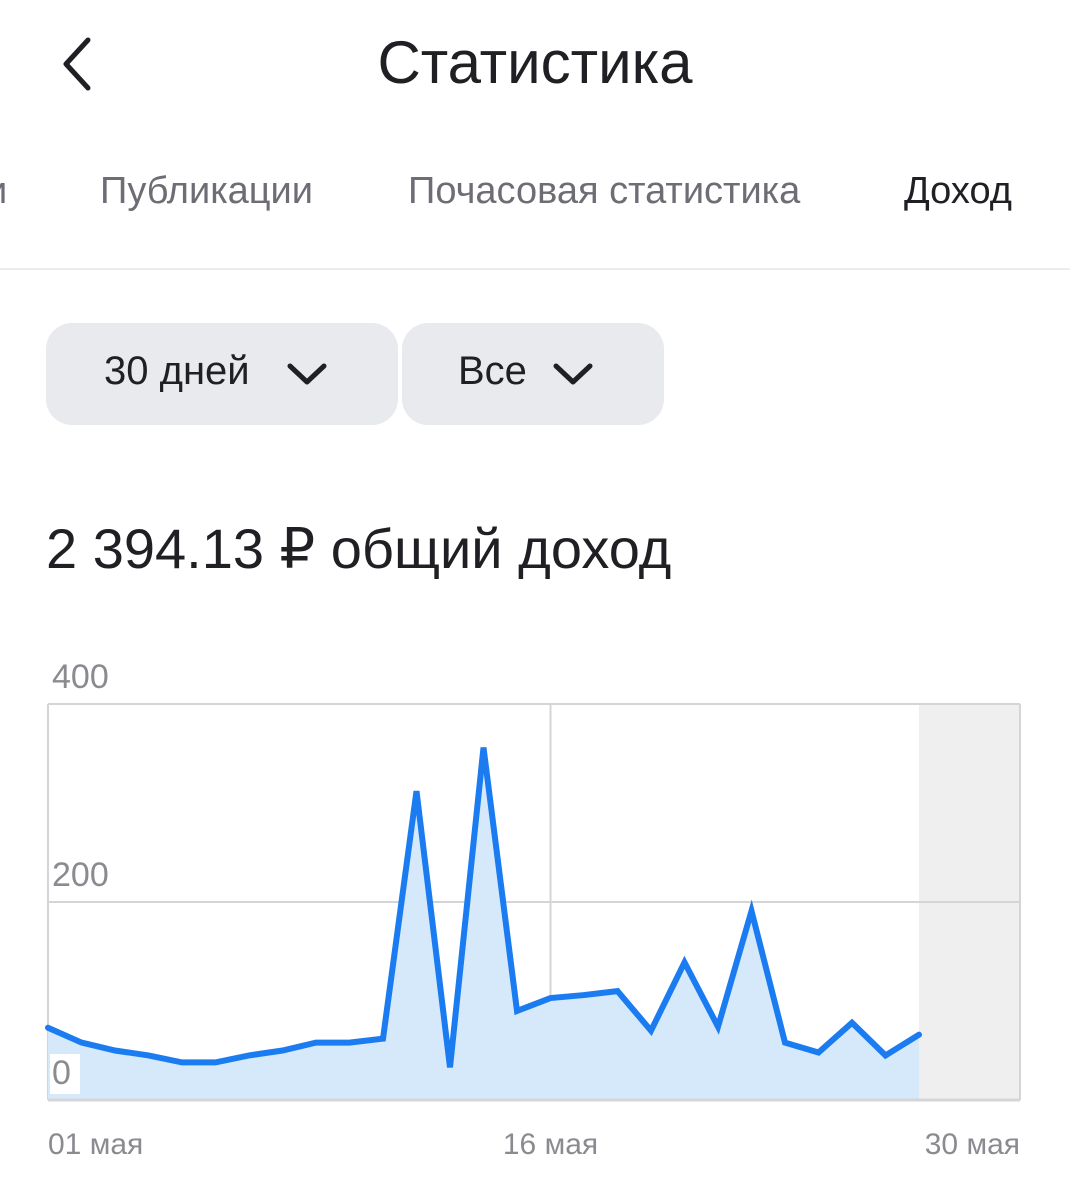 This screenshot has width=1070, height=1200. I want to click on tab-partial: и, so click(3, 191).